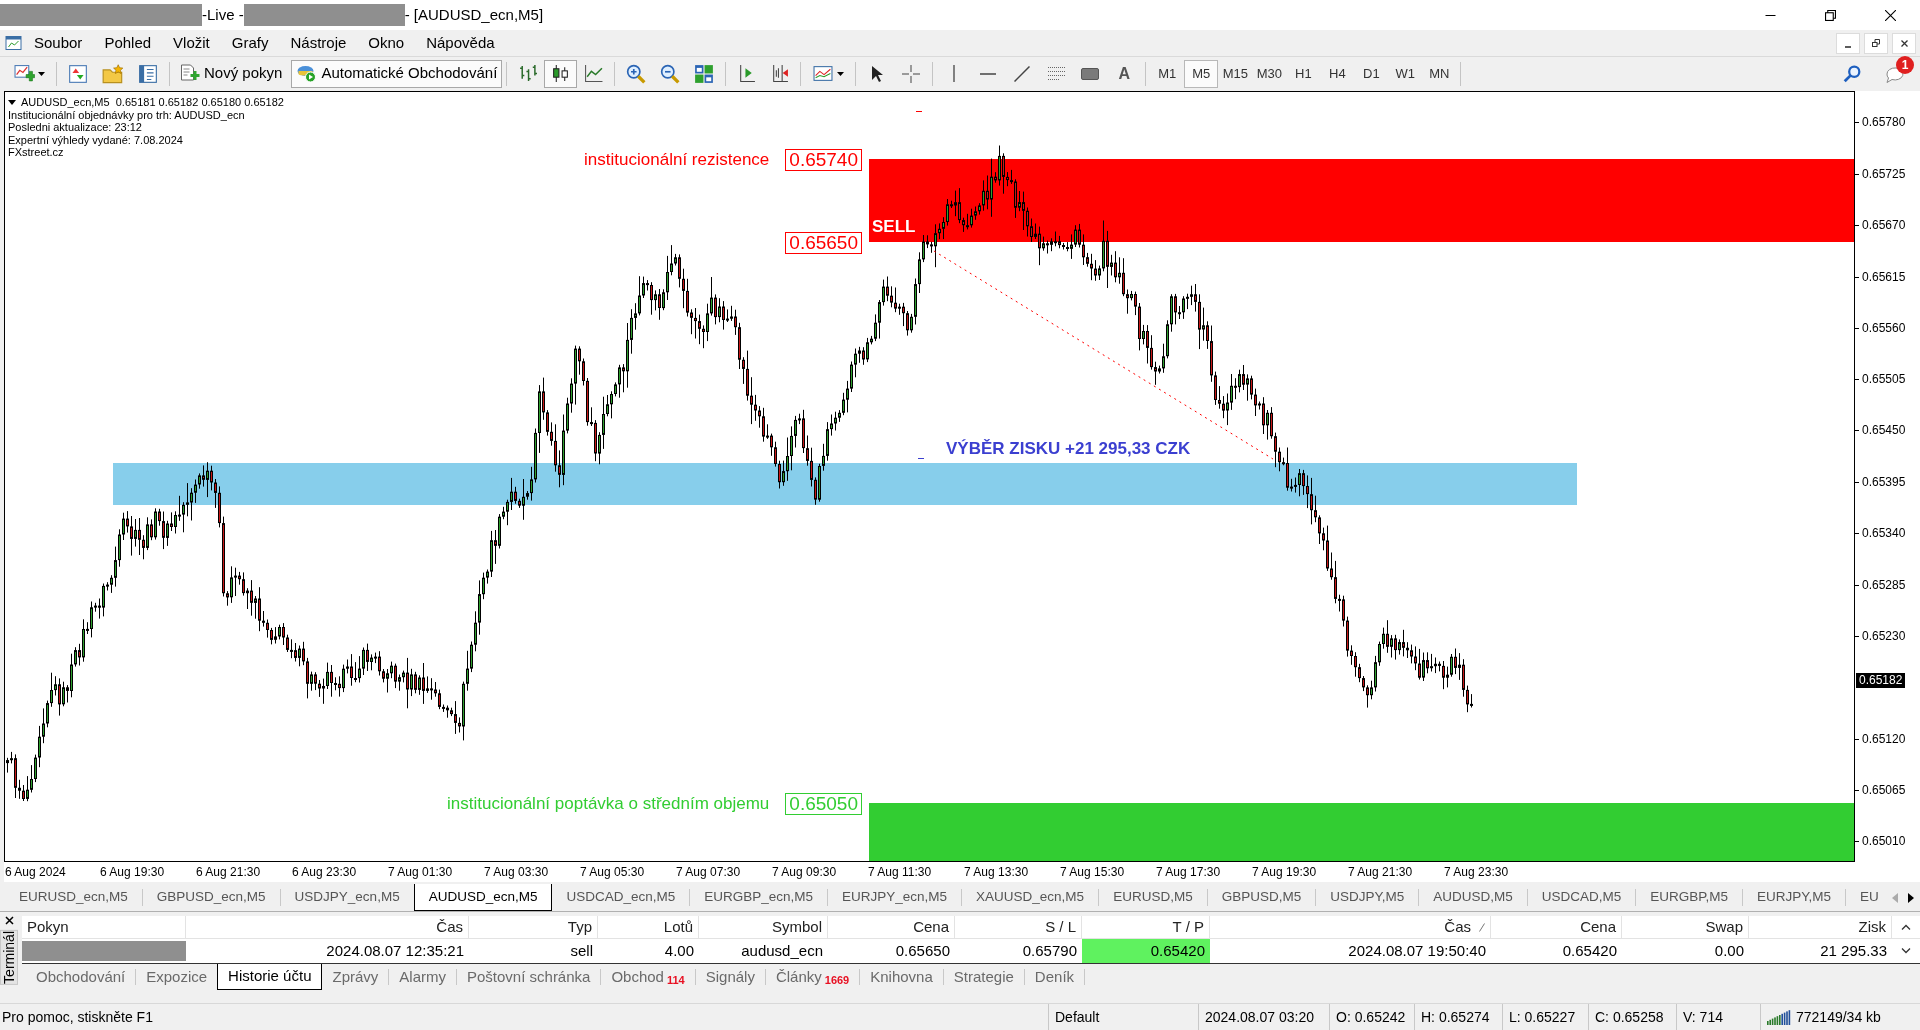  Describe the element at coordinates (983, 977) in the screenshot. I see `panel-tab: Strategie` at that location.